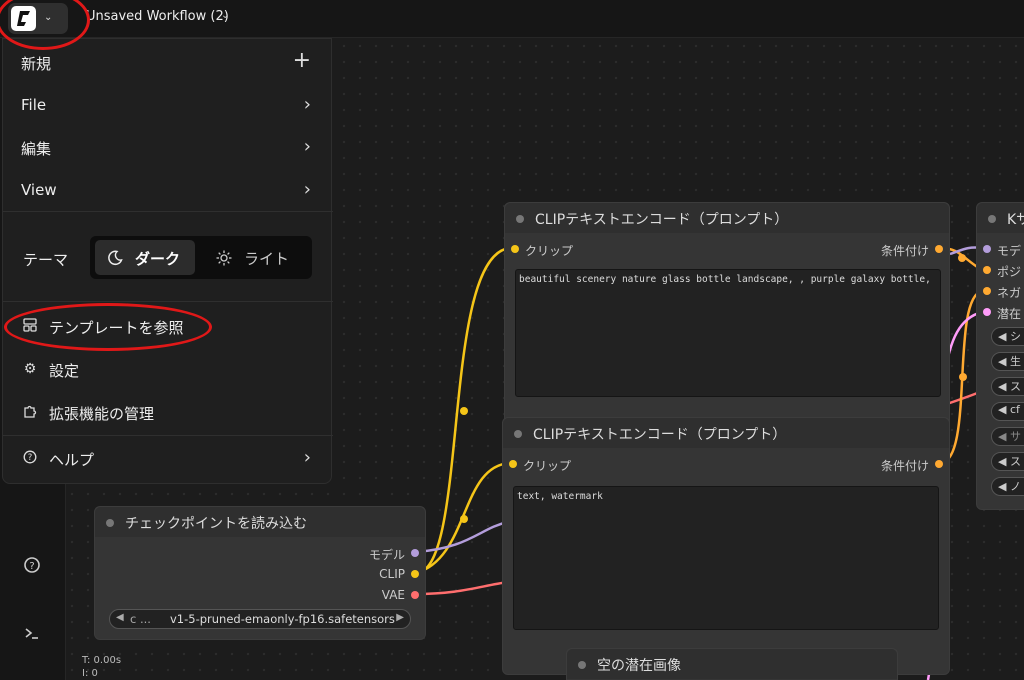 The width and height of the screenshot is (1024, 680). What do you see at coordinates (1007, 336) in the screenshot?
I see `widget-seed: ◀ シ` at bounding box center [1007, 336].